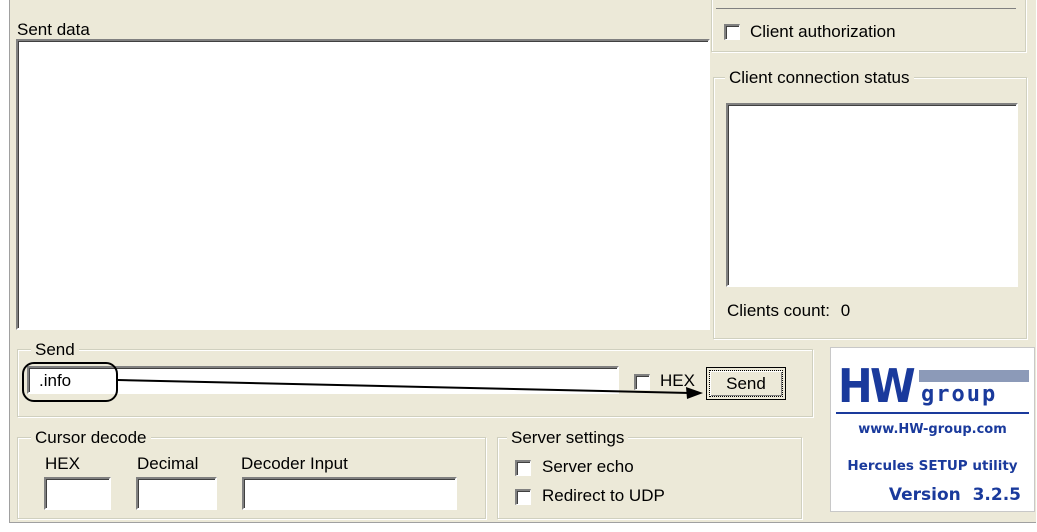  I want to click on server-settings-label: Server settings, so click(568, 438).